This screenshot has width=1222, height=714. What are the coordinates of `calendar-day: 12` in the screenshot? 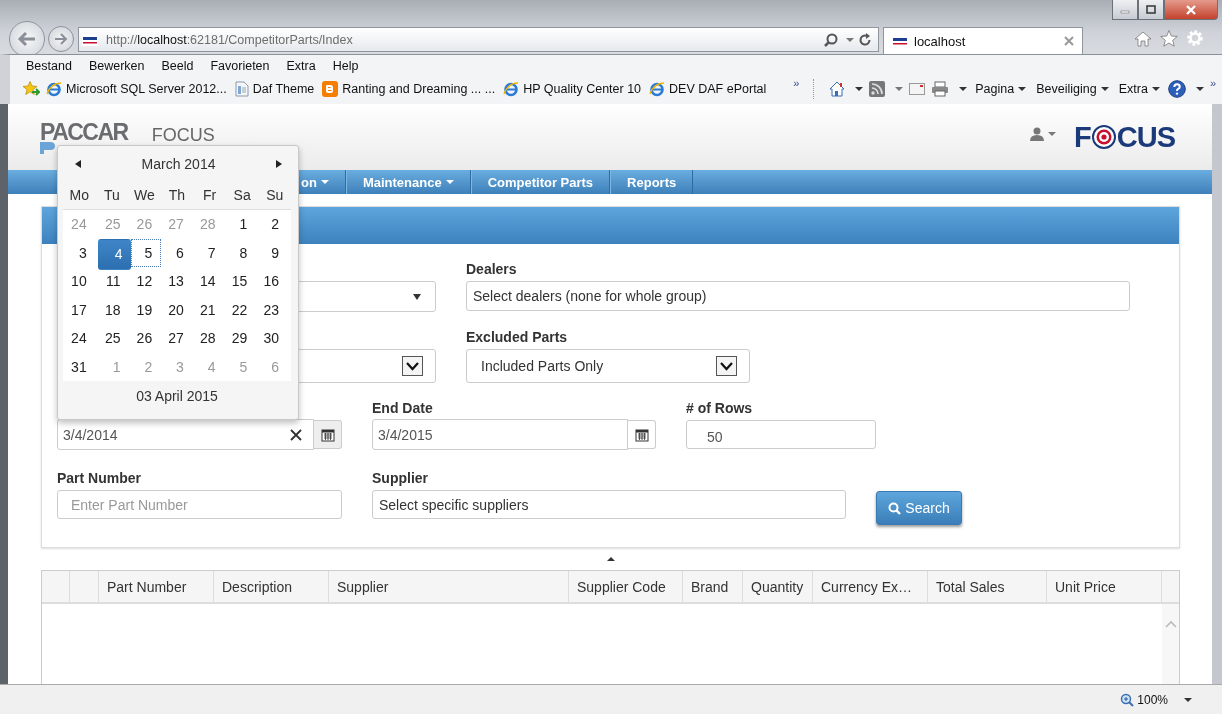 It's located at (146, 281).